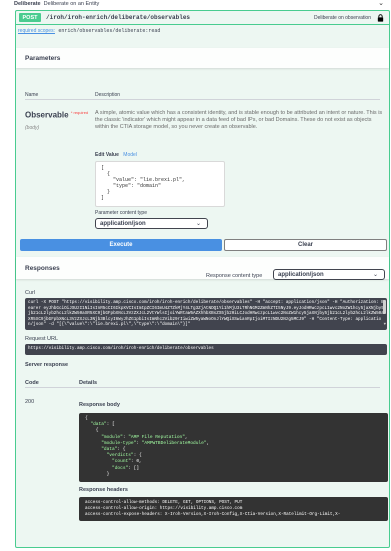 This screenshot has height=551, width=391. What do you see at coordinates (202, 383) in the screenshot?
I see `response-table-header: Code Details` at bounding box center [202, 383].